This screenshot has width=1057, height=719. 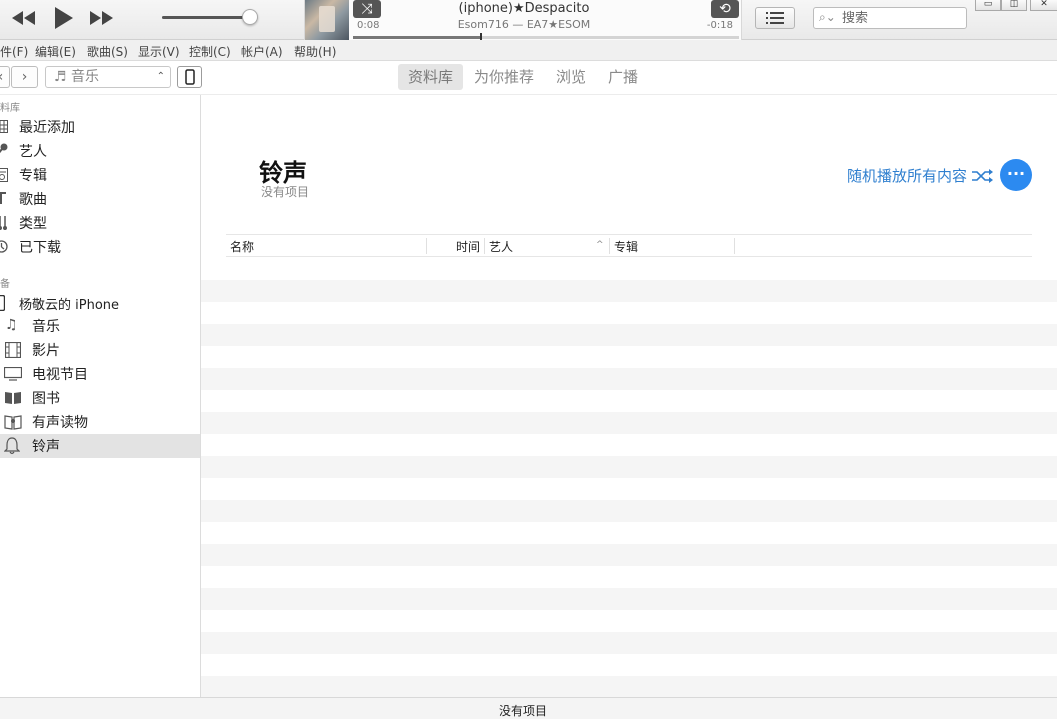 What do you see at coordinates (10, 108) in the screenshot?
I see `library-section-heading: 料库` at bounding box center [10, 108].